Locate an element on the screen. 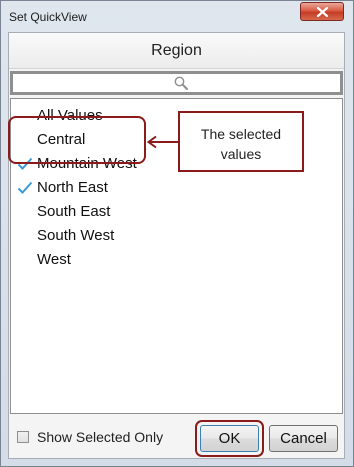  column-header: Region is located at coordinates (176, 51).